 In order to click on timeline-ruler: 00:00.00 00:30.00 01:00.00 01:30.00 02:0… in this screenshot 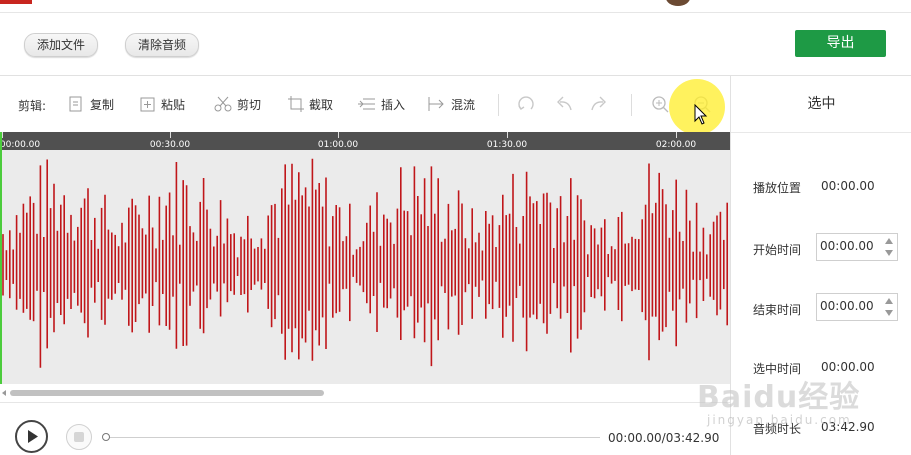, I will do `click(365, 141)`.